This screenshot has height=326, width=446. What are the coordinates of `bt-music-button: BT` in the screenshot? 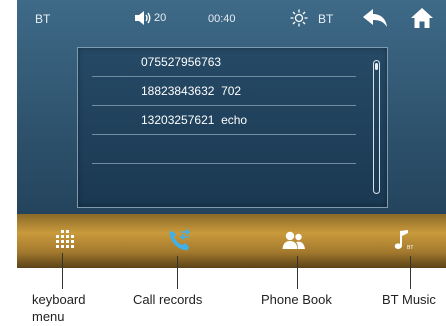 It's located at (405, 240).